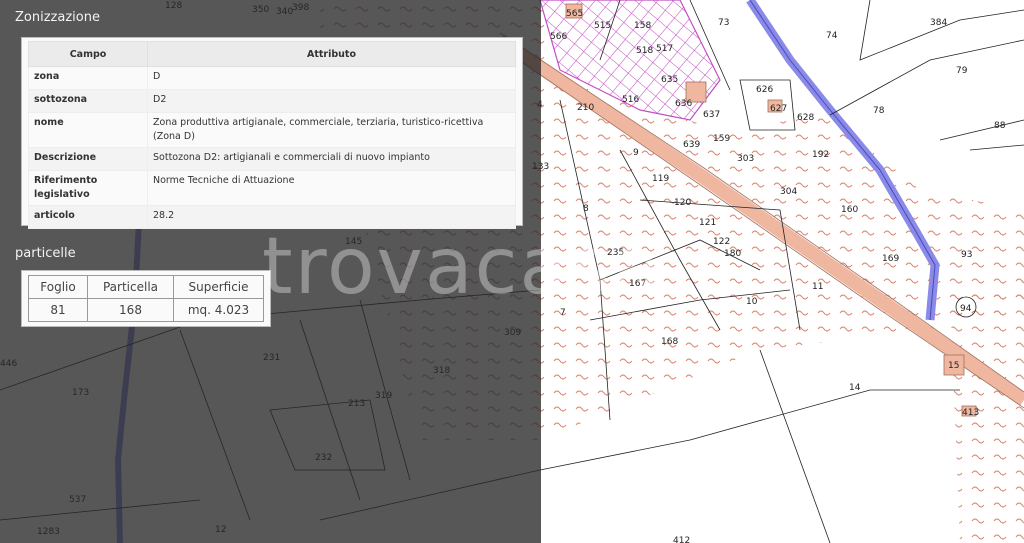 This screenshot has width=1024, height=543. Describe the element at coordinates (962, 71) in the screenshot. I see `parcel-label: 79` at that location.